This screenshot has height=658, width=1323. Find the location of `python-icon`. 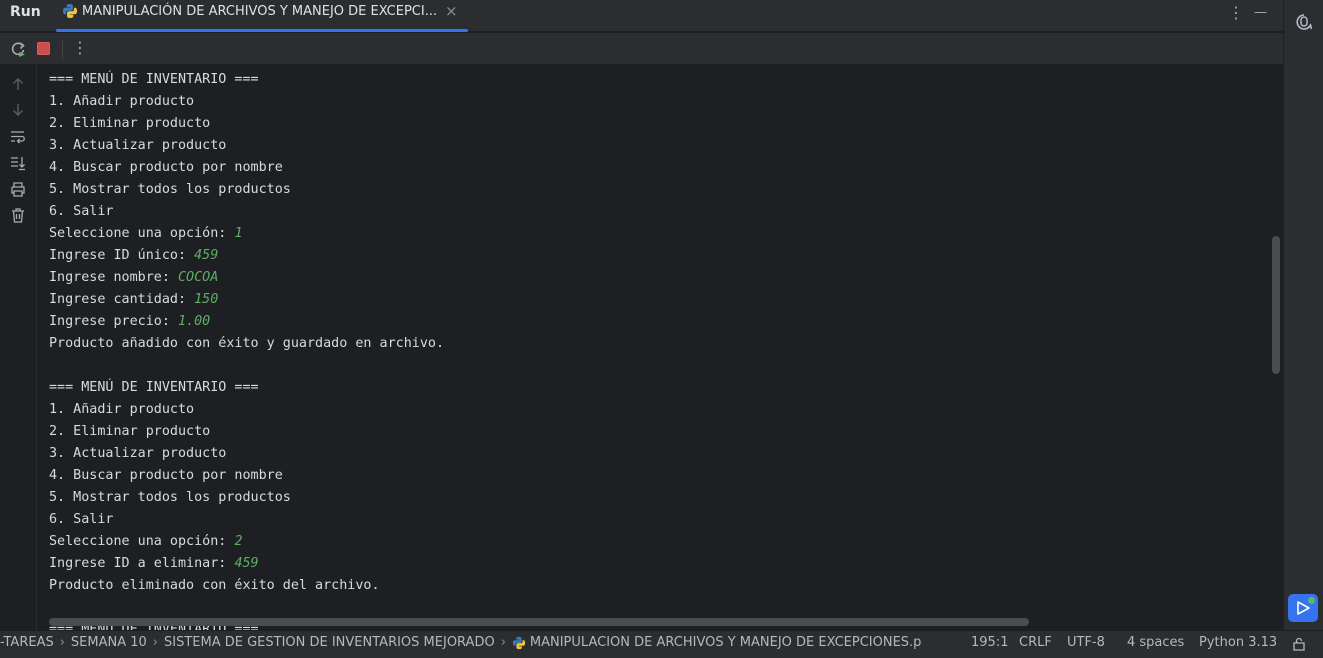

python-icon is located at coordinates (70, 11).